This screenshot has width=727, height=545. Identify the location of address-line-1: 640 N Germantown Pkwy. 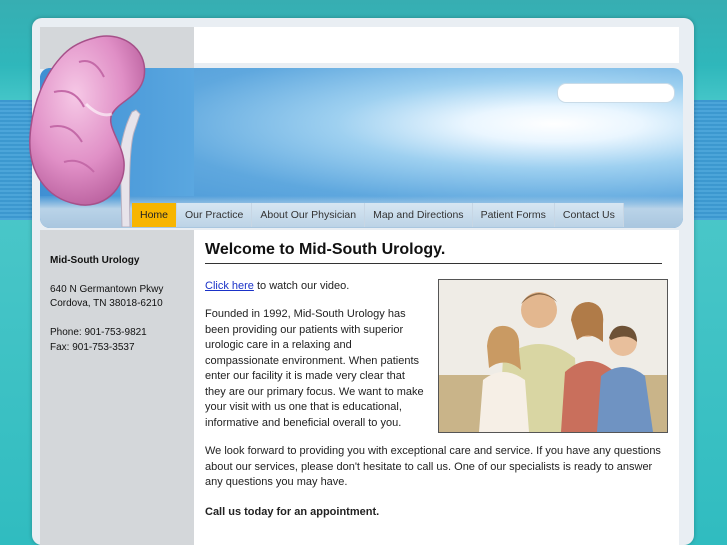
(107, 289).